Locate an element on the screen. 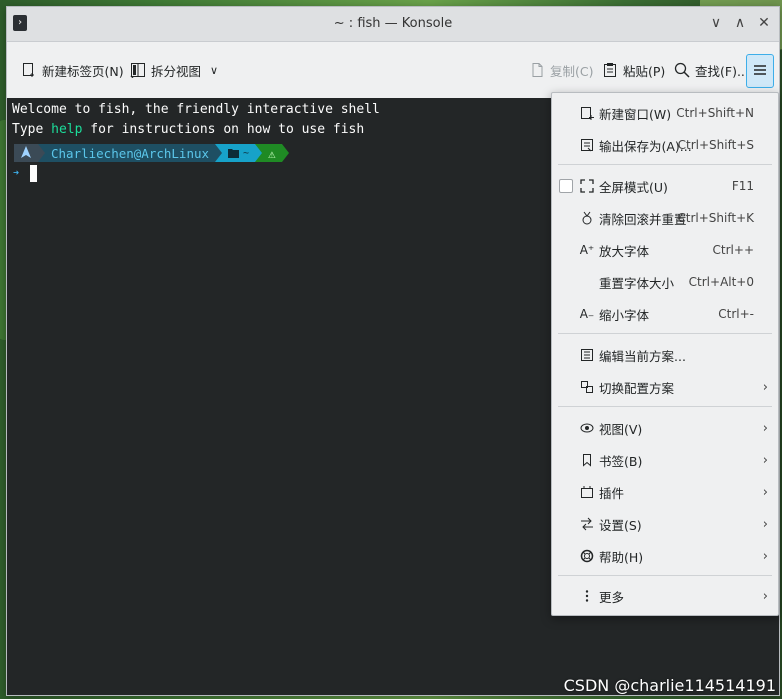  input-prompt-arrow-icon: ➜ is located at coordinates (16, 173).